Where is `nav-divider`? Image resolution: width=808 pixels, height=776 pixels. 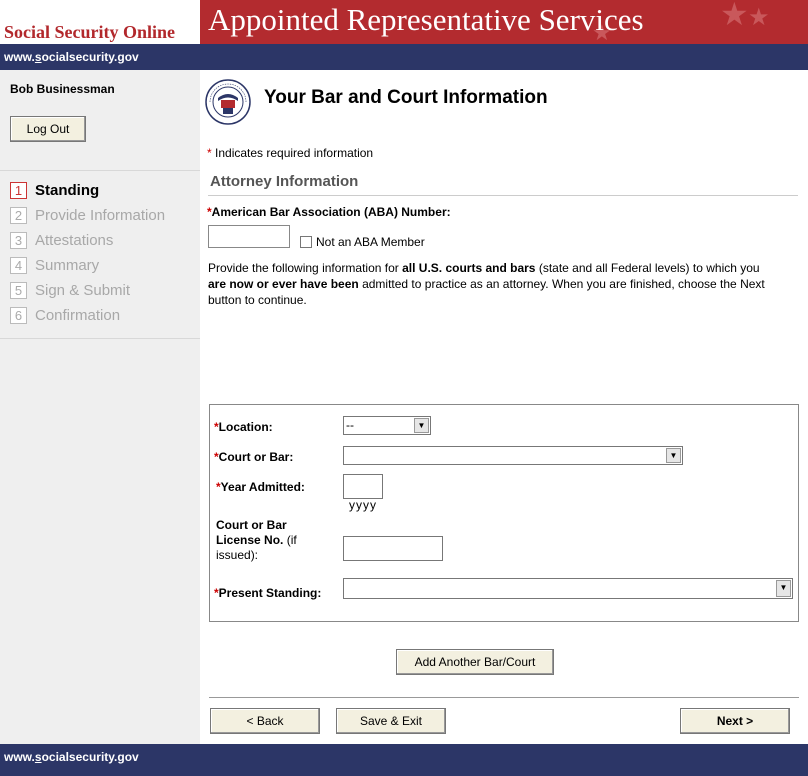
nav-divider is located at coordinates (504, 697).